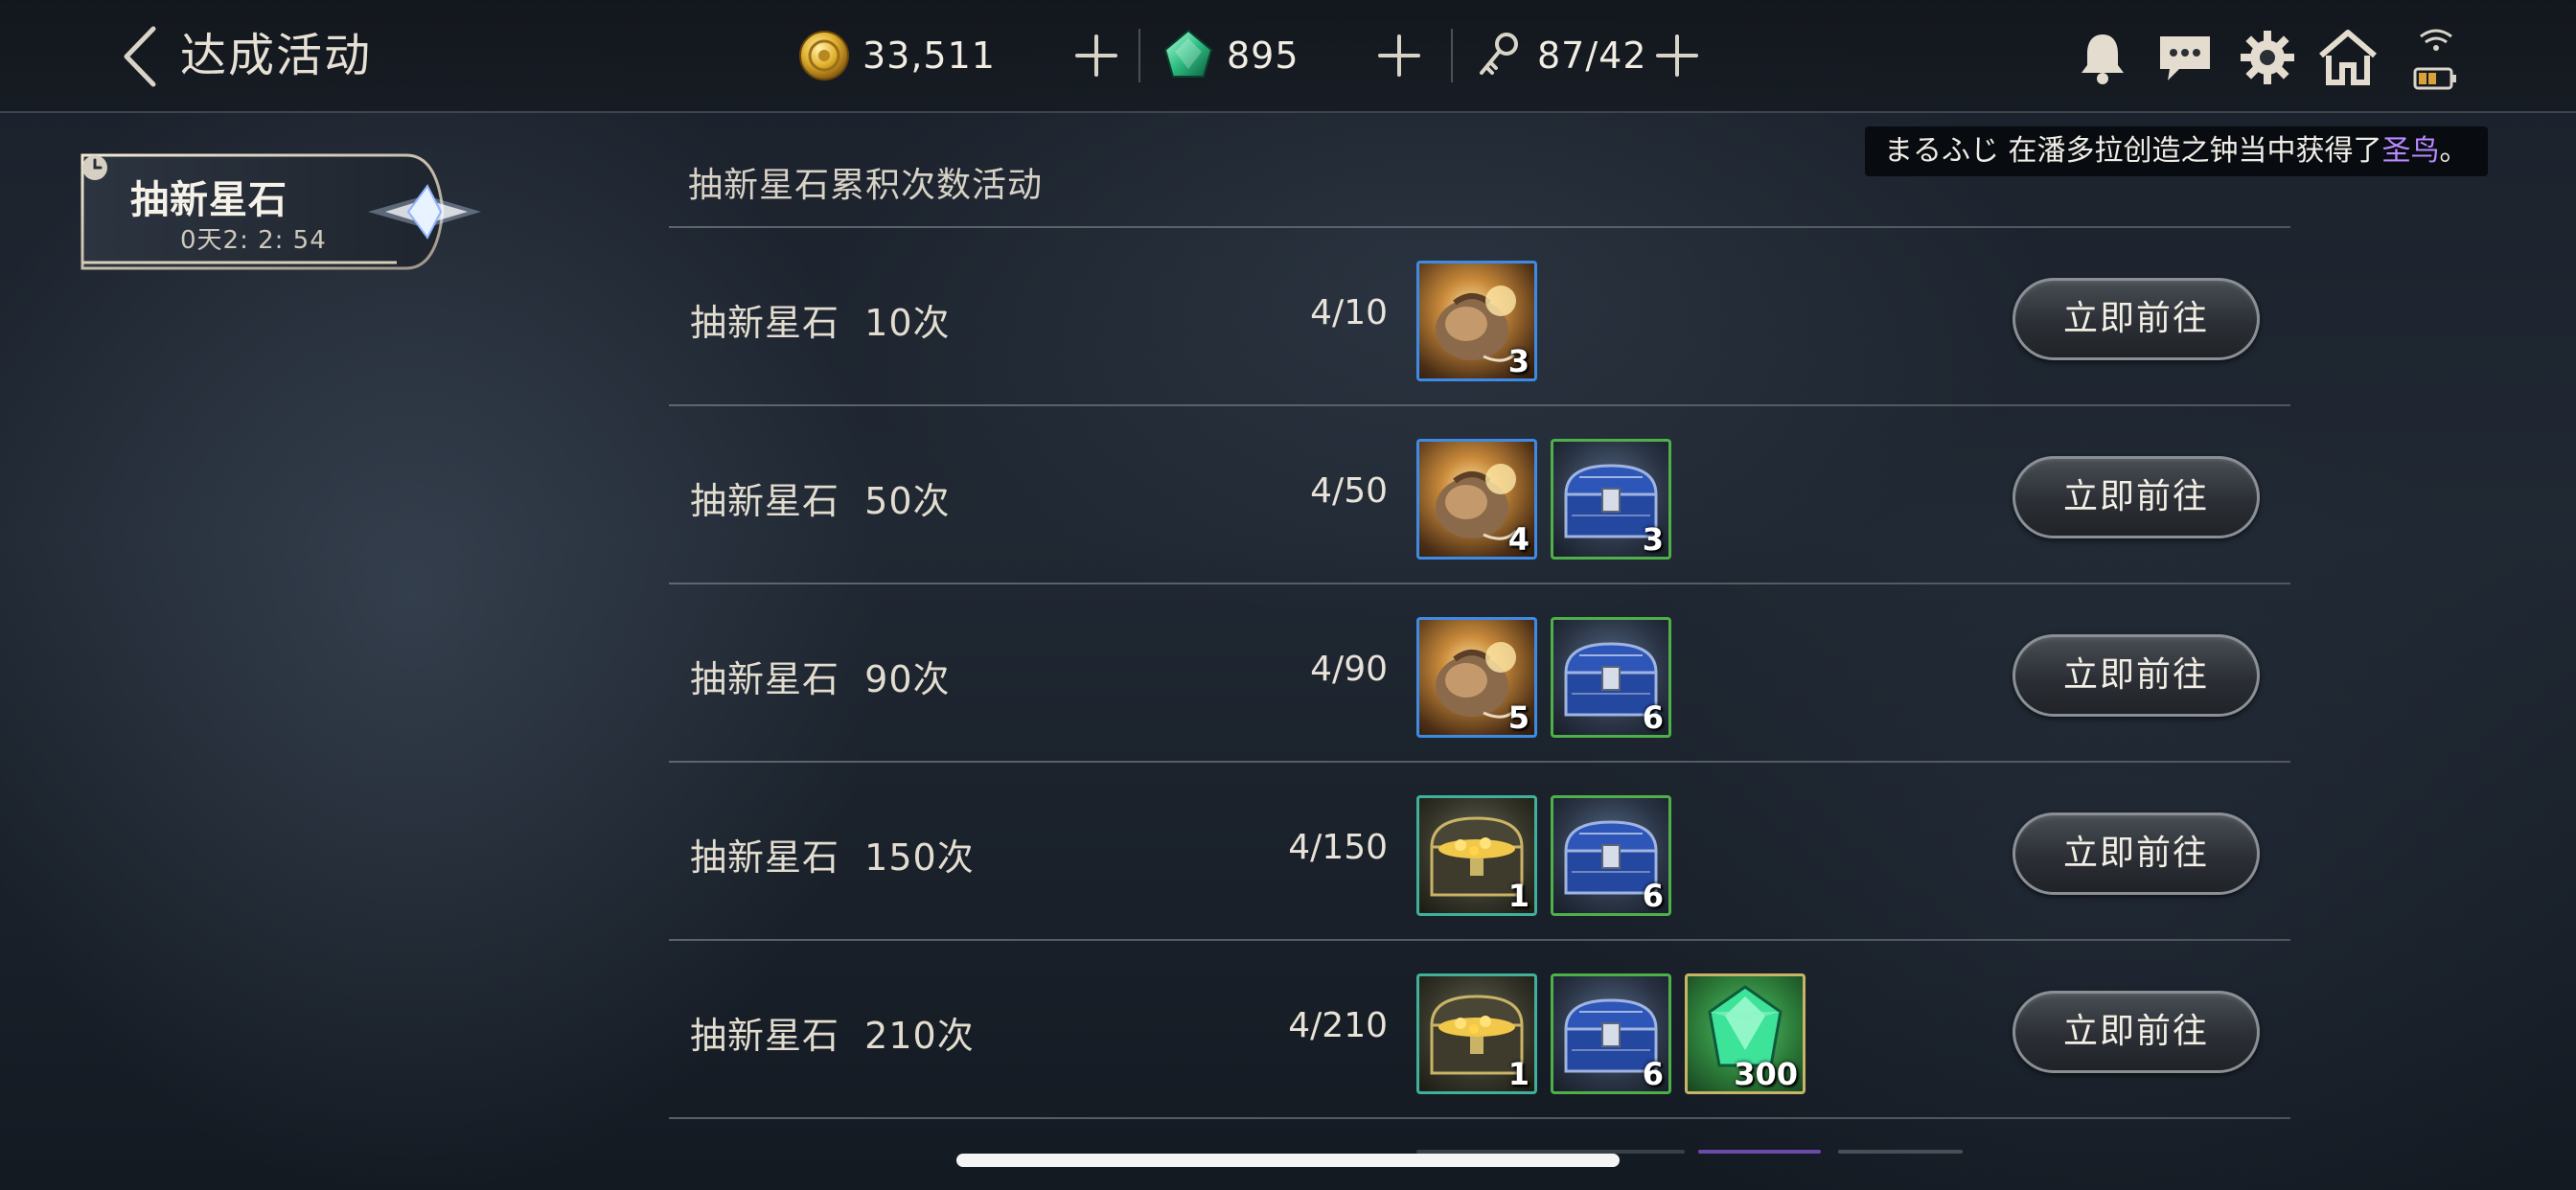  What do you see at coordinates (253, 241) in the screenshot?
I see `tab-timer: 0天2: 2: 54` at bounding box center [253, 241].